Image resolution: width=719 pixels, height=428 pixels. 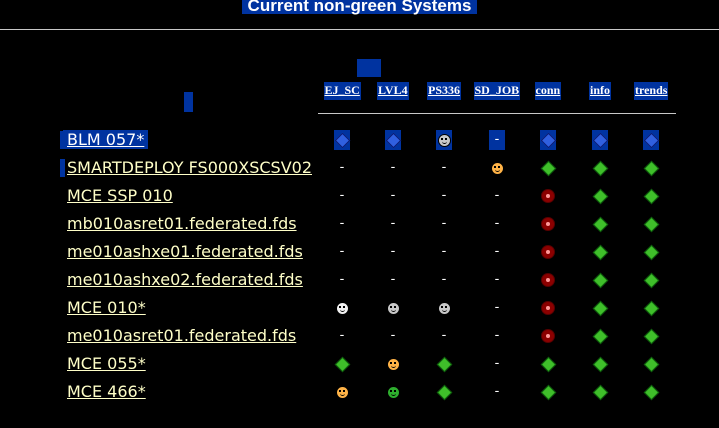 I want to click on host-link: BLM 057*, so click(x=106, y=139).